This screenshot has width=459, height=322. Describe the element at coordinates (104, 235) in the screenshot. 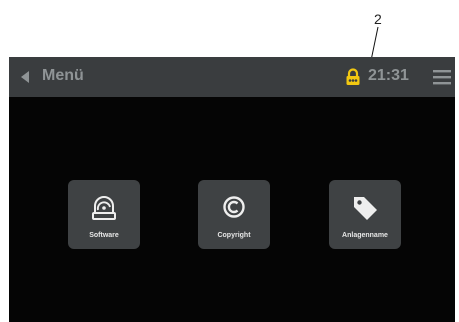

I see `tile-label: Software` at that location.